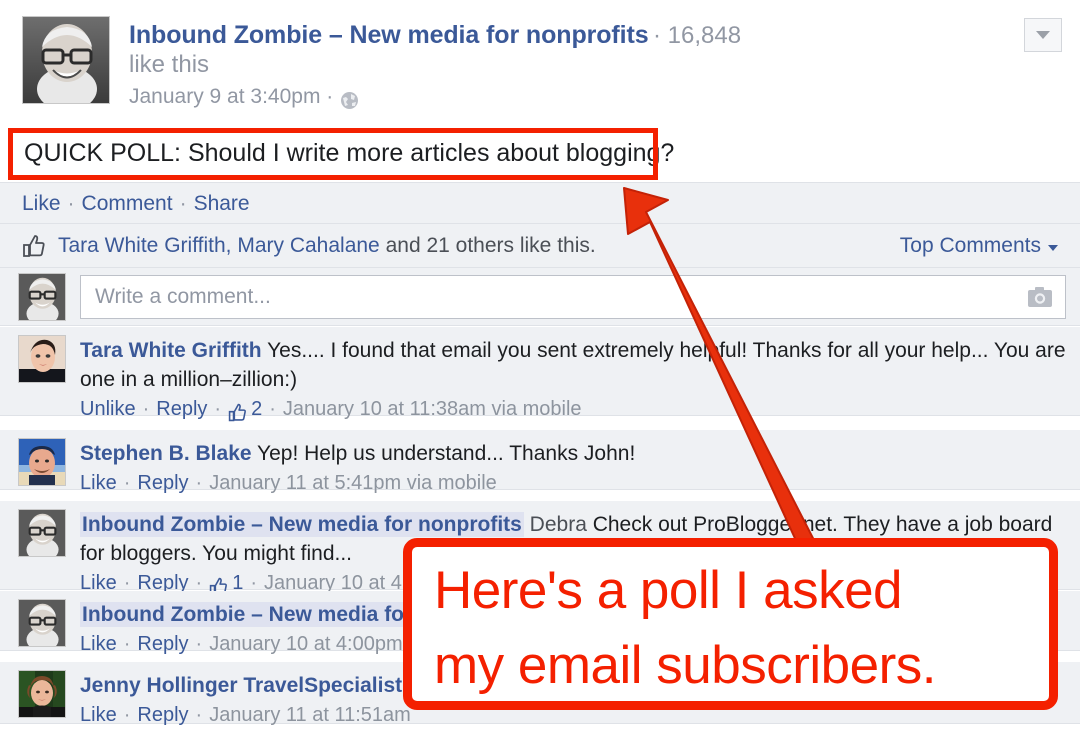  Describe the element at coordinates (540, 203) in the screenshot. I see `post-action-bar: Like · Comment · Share` at that location.